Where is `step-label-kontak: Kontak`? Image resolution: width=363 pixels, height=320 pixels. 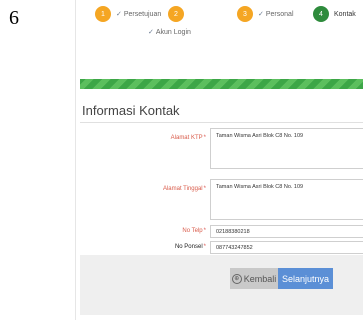 step-label-kontak: Kontak is located at coordinates (345, 14).